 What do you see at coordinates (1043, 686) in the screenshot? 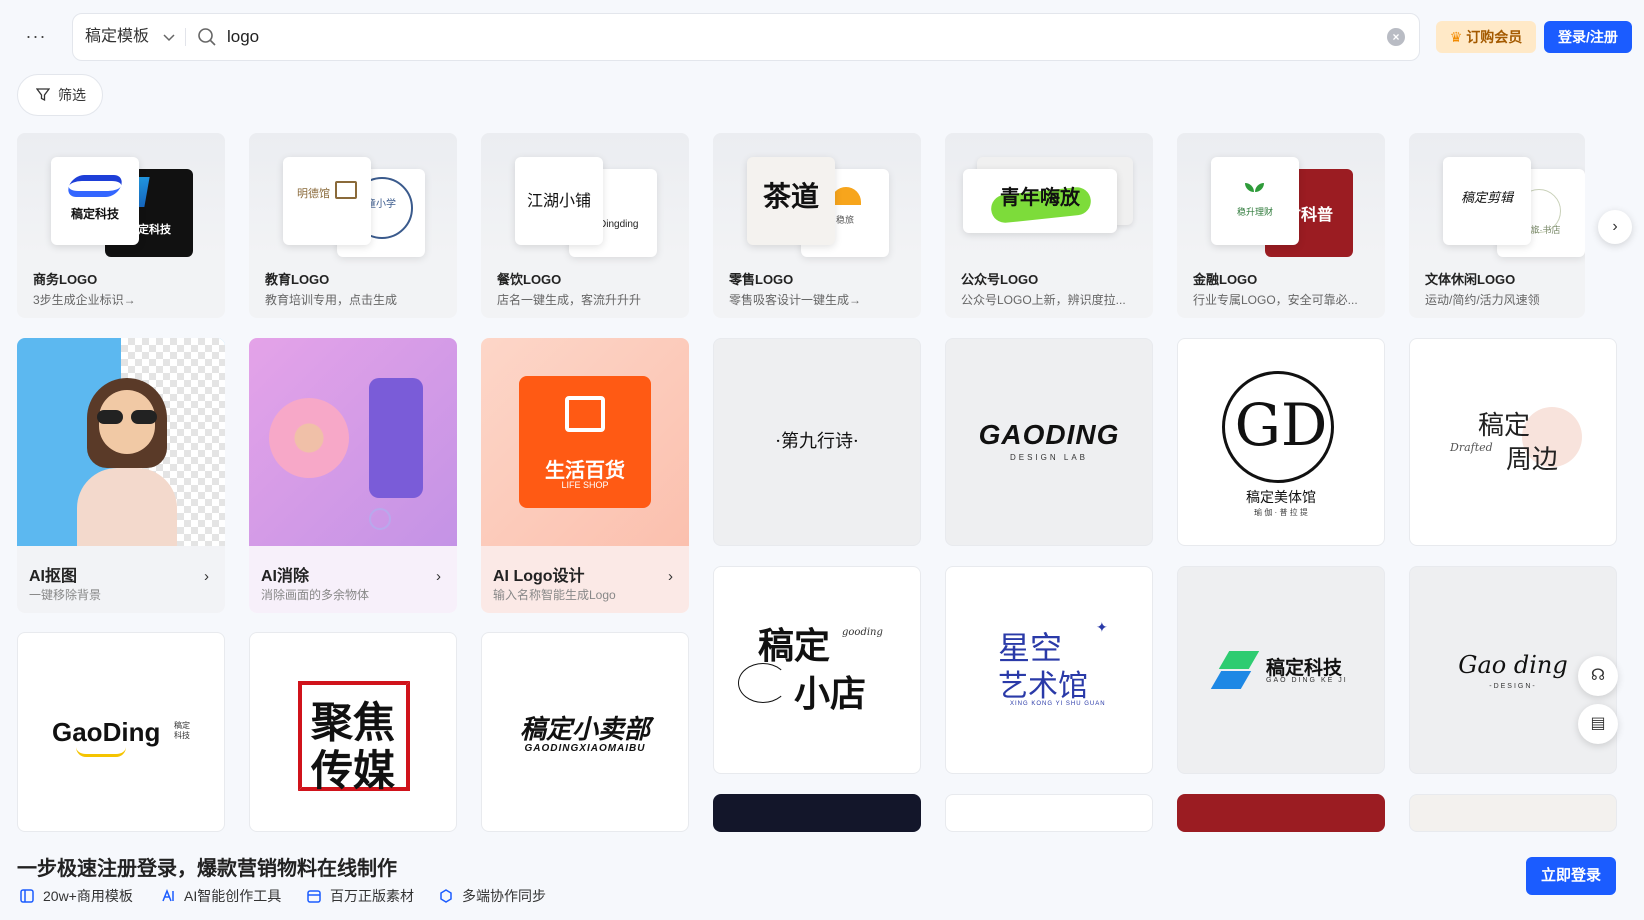
I see `template-logo-text-2: 艺术馆` at bounding box center [1043, 686].